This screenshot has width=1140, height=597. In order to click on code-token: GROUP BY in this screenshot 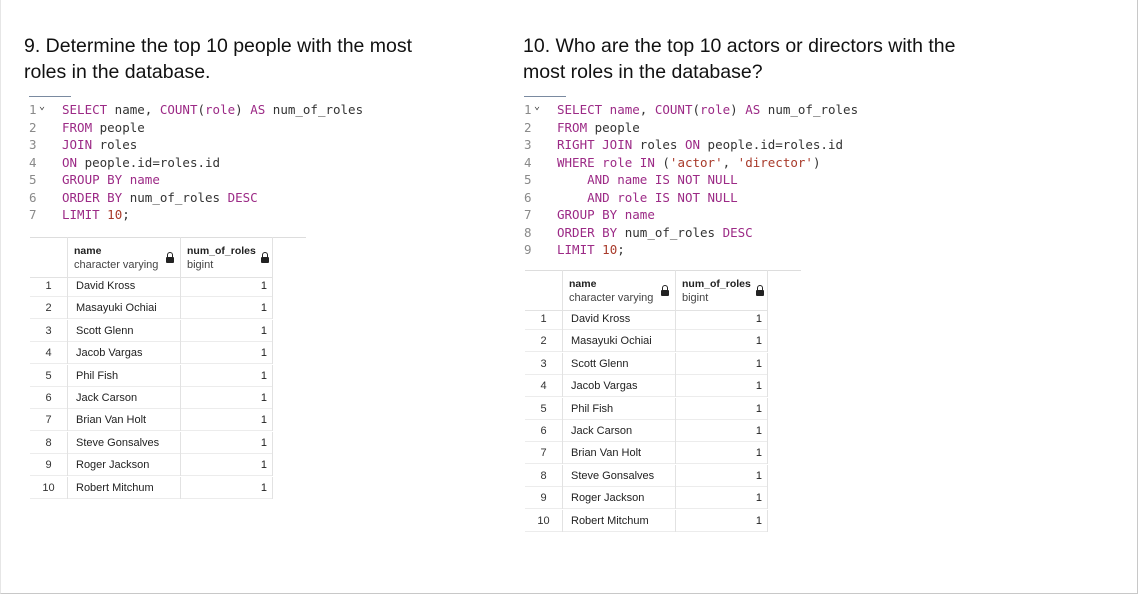, I will do `click(92, 179)`.